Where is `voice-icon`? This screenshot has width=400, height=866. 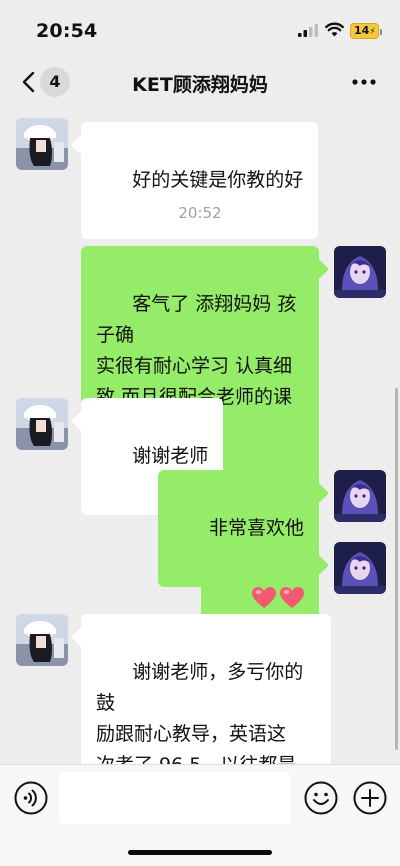 voice-icon is located at coordinates (31, 798).